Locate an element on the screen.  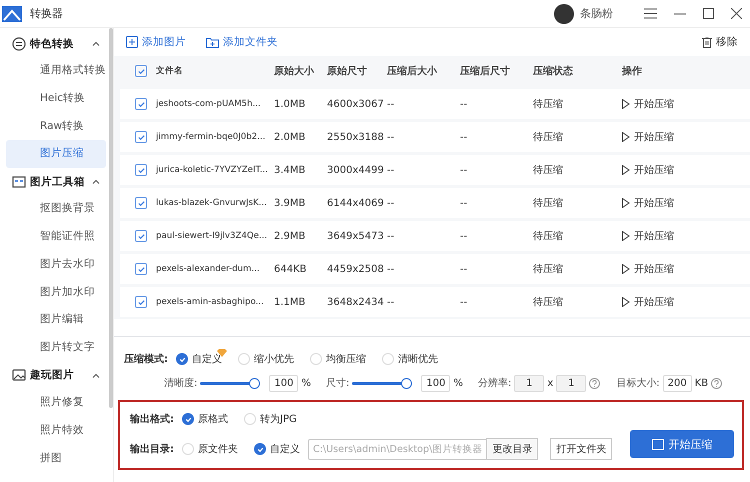
sidebar-item: 照片特效 is located at coordinates (56, 430).